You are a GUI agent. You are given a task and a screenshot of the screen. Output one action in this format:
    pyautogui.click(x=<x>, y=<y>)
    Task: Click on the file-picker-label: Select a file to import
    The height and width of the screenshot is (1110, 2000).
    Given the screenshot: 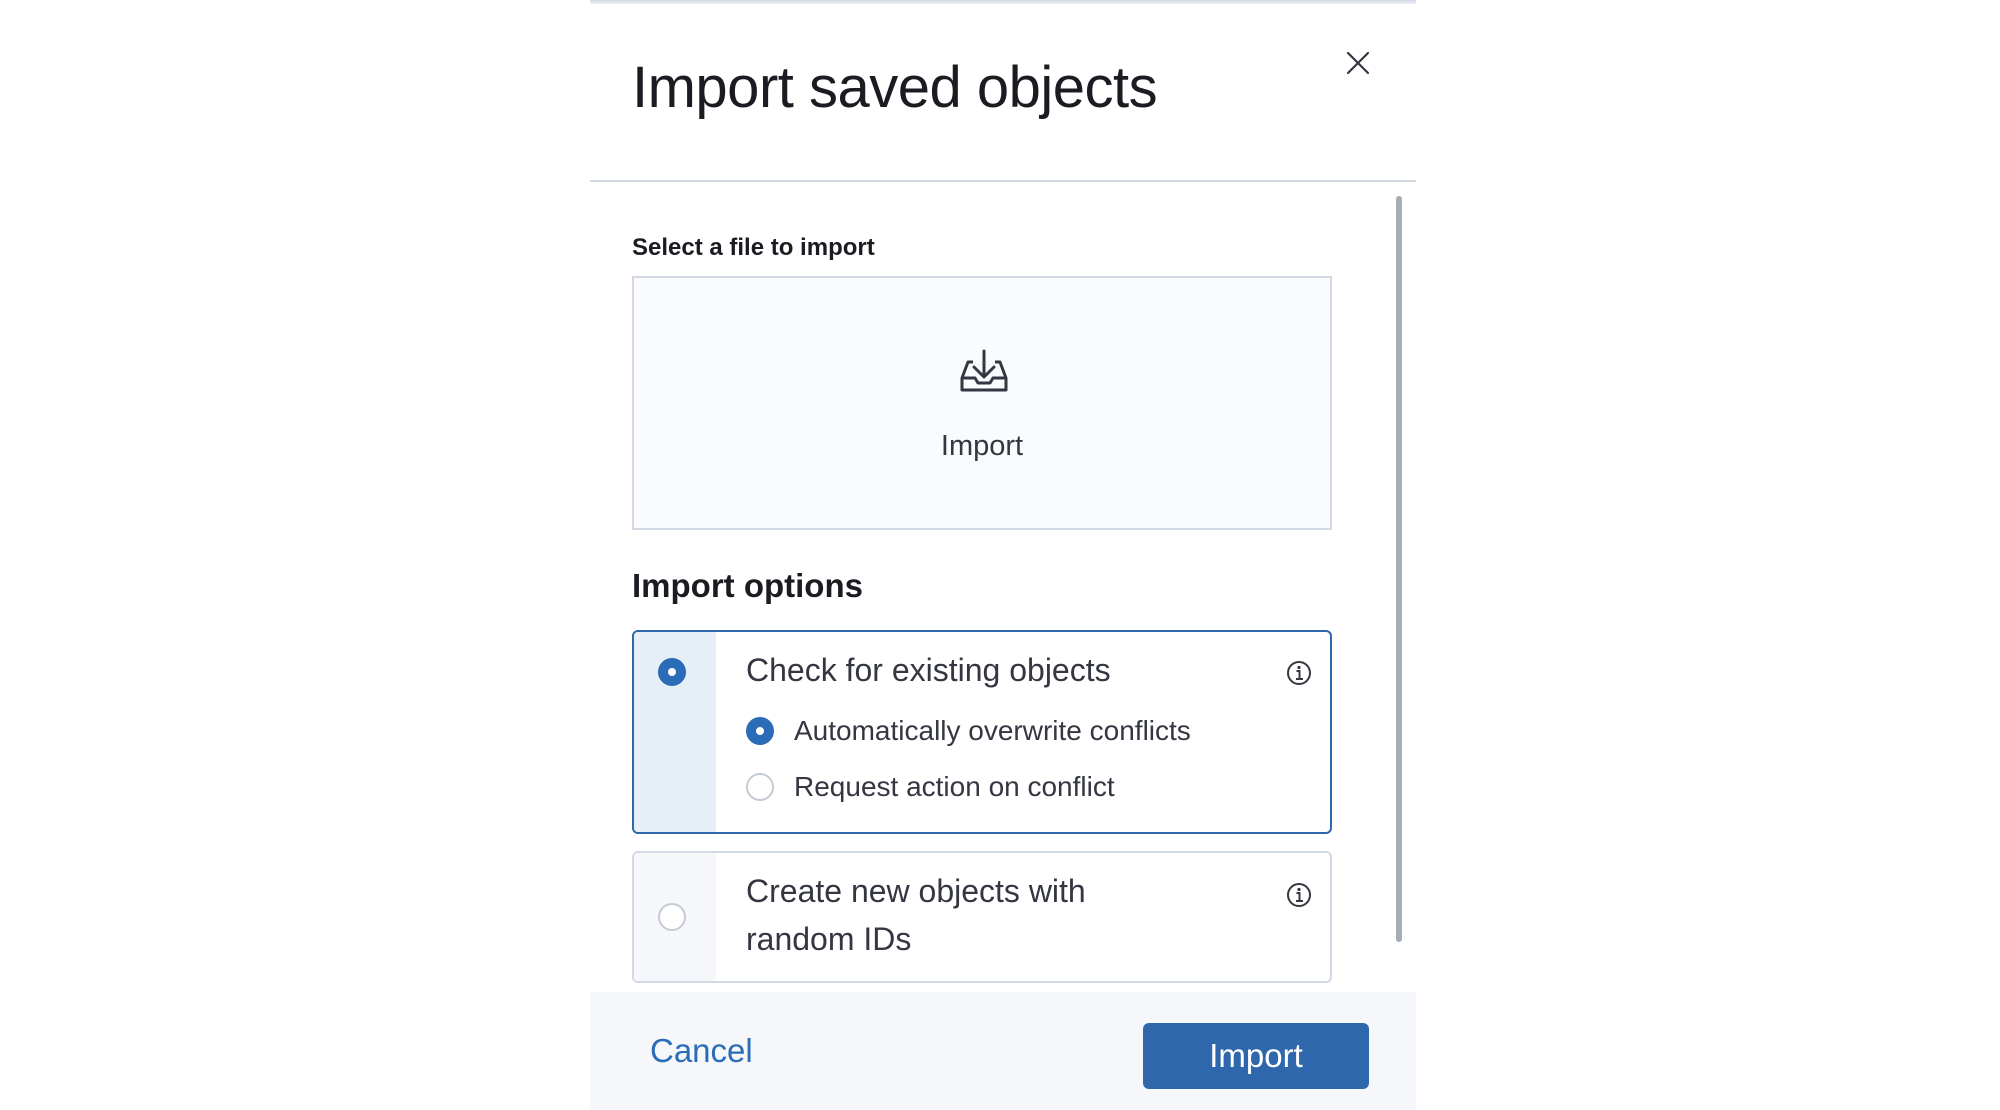 What is the action you would take?
    pyautogui.click(x=753, y=247)
    